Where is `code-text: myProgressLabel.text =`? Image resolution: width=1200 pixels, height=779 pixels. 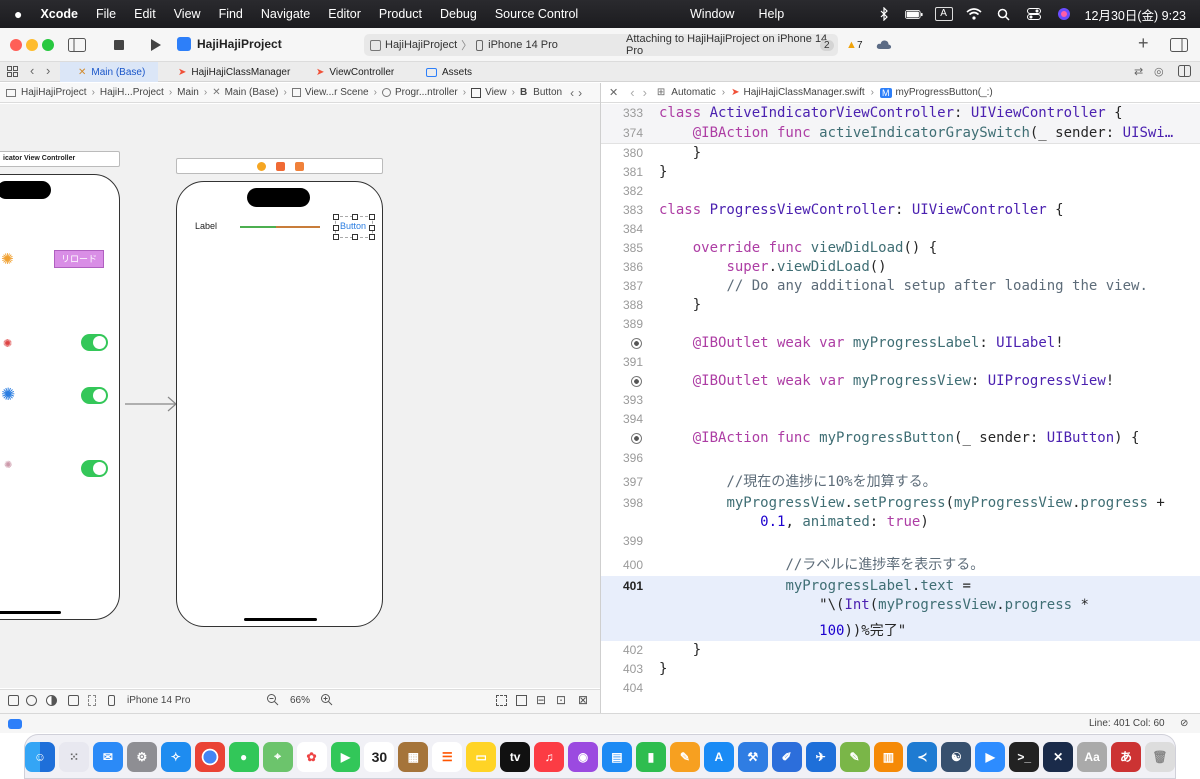 code-text: myProgressLabel.text = is located at coordinates (814, 586).